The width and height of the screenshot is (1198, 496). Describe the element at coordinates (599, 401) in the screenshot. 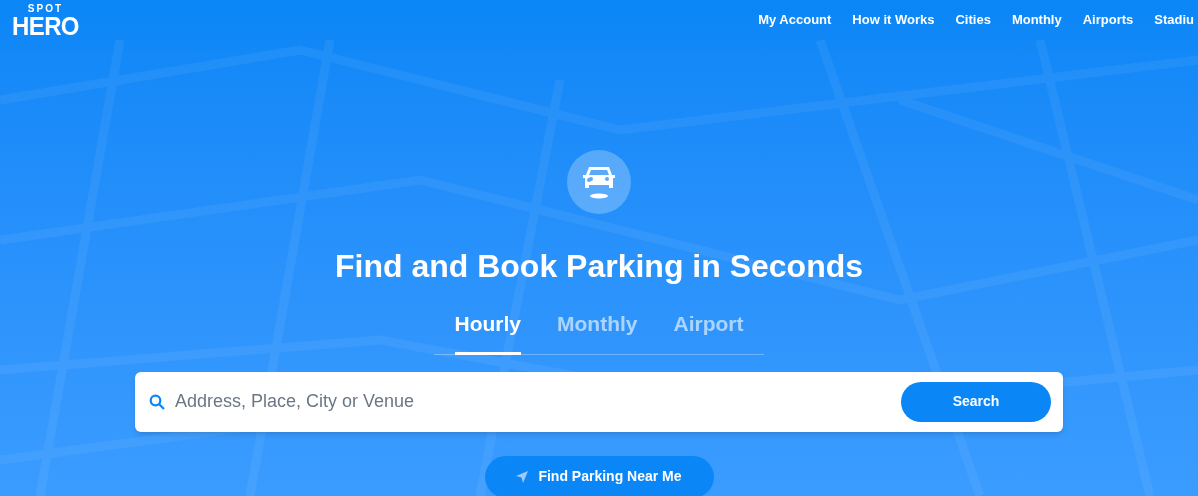

I see `search-field: Address, Place, City or Venue Search` at that location.